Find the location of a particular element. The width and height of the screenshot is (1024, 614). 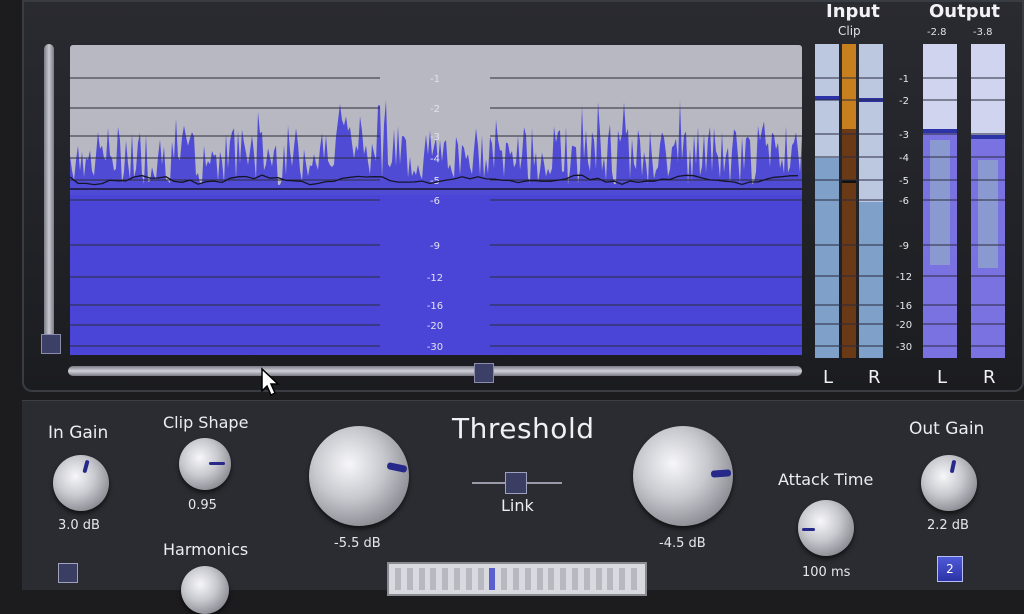

threshold-right-value: -4.5 dB is located at coordinates (682, 543).